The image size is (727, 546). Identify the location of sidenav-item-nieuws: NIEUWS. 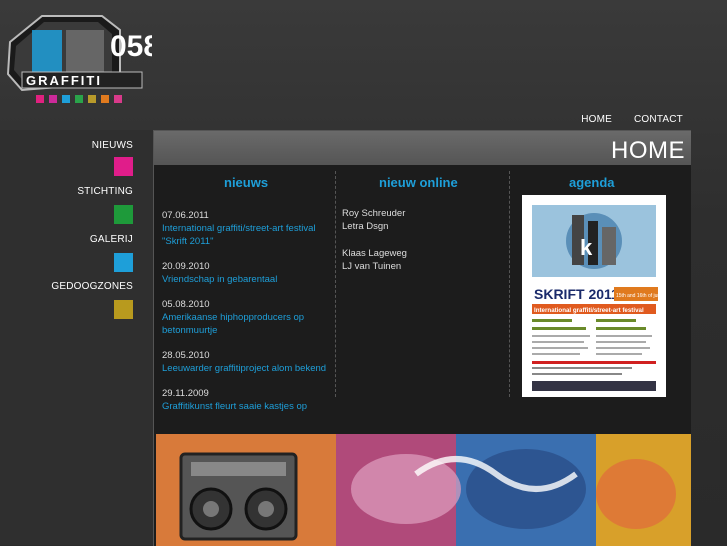
(93, 145).